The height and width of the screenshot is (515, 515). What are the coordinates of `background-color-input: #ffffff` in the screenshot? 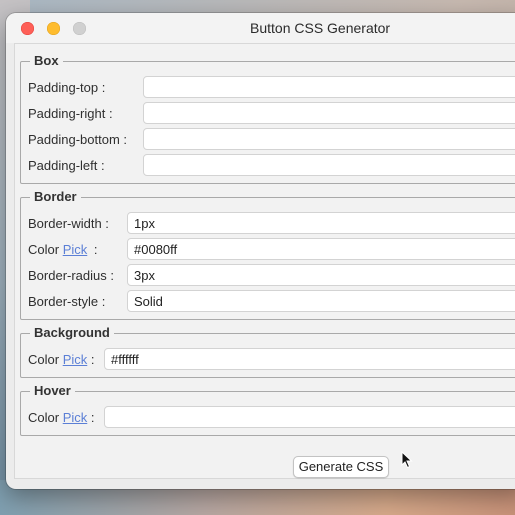 It's located at (309, 359).